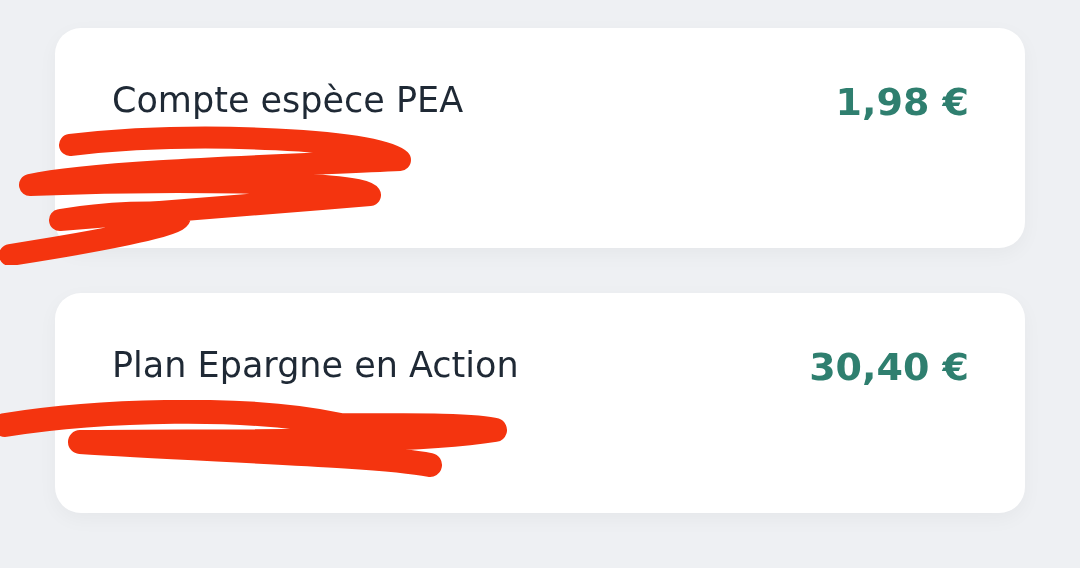 The image size is (1080, 568). Describe the element at coordinates (288, 100) in the screenshot. I see `account-name: Compte espèce PEA` at that location.